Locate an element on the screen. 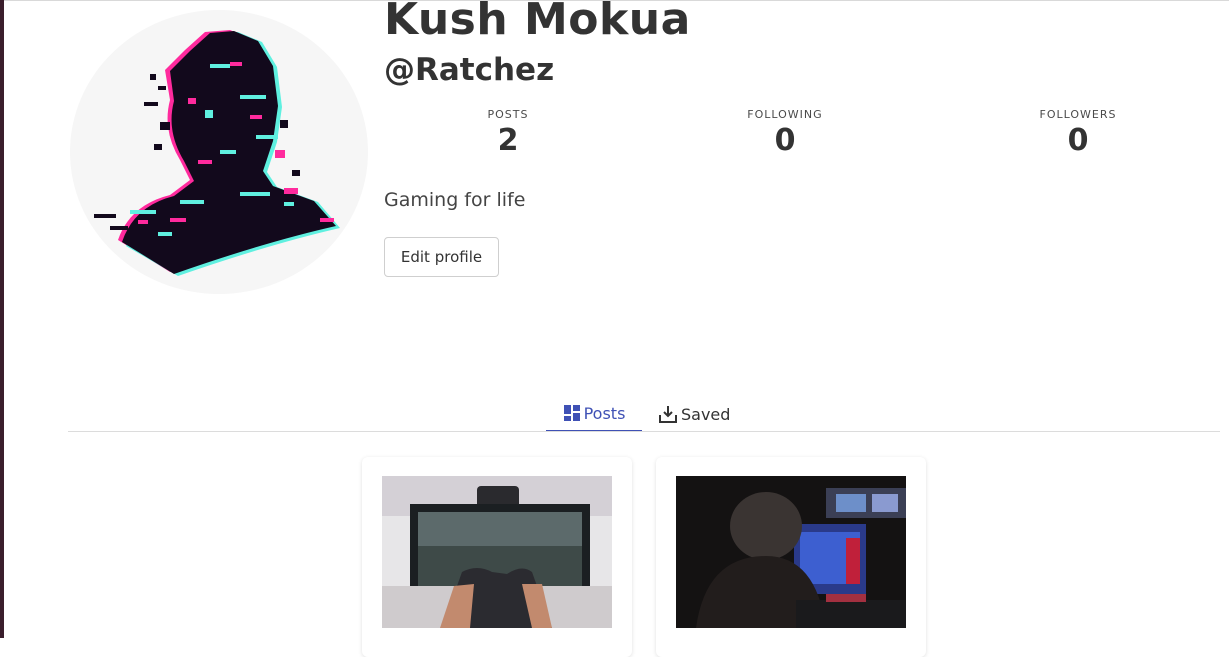 Image resolution: width=1229 pixels, height=657 pixels. profile-handle: @Ratchez is located at coordinates (469, 70).